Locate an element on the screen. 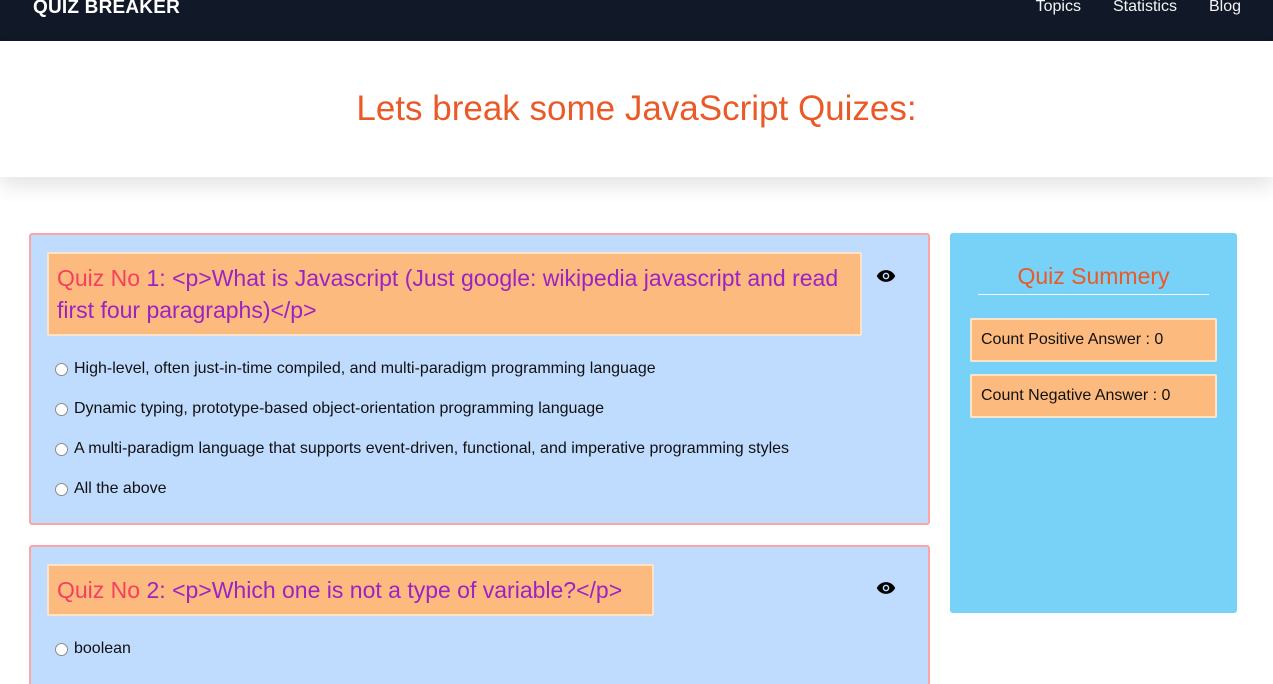 The height and width of the screenshot is (684, 1273). page-title: Lets break some JavaScript Quizes: is located at coordinates (636, 108).